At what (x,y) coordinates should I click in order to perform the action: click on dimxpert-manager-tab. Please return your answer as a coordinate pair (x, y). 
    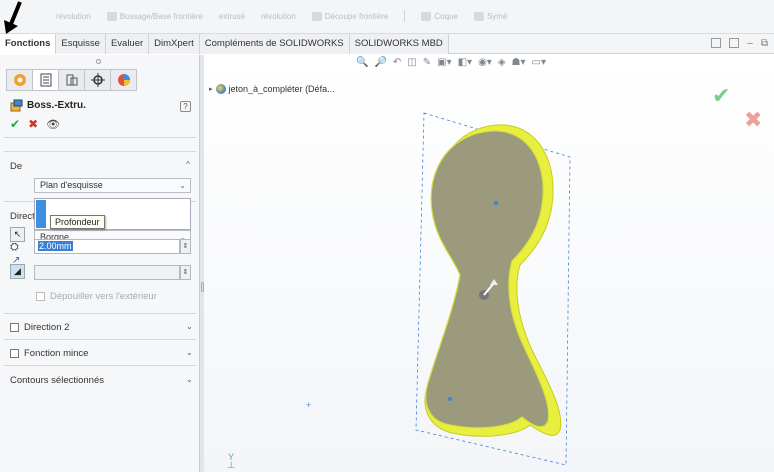
    Looking at the image, I should click on (97, 80).